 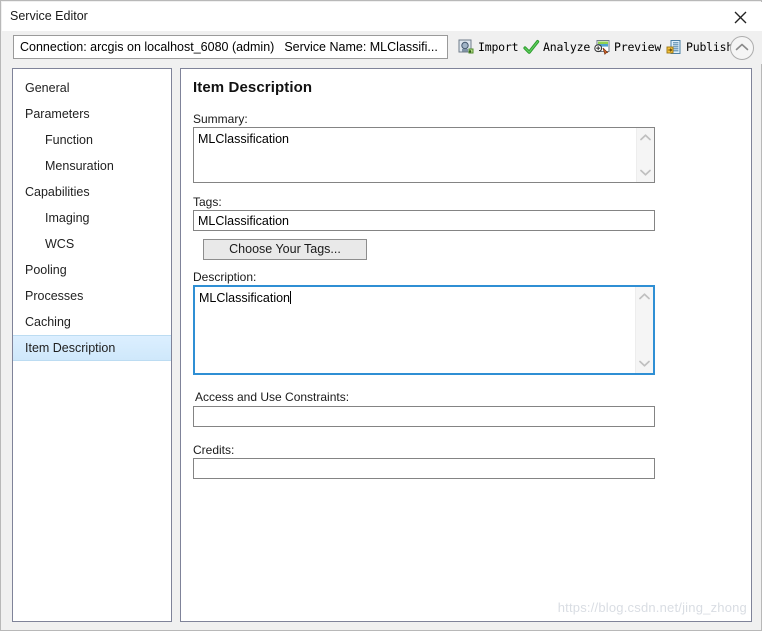 What do you see at coordinates (207, 202) in the screenshot?
I see `tags-label: Tags:` at bounding box center [207, 202].